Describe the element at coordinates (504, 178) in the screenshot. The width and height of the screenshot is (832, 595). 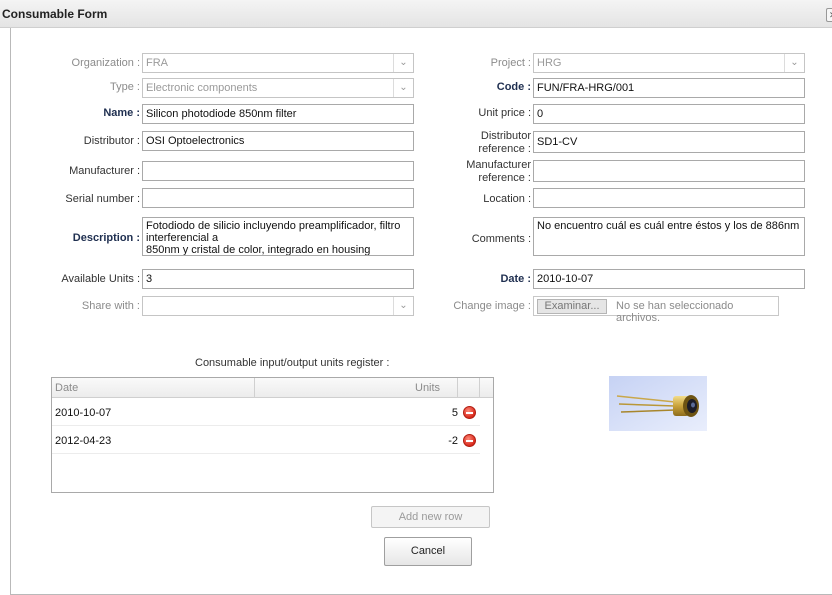
I see `manufacturer-reference-label-line2: reference :` at that location.